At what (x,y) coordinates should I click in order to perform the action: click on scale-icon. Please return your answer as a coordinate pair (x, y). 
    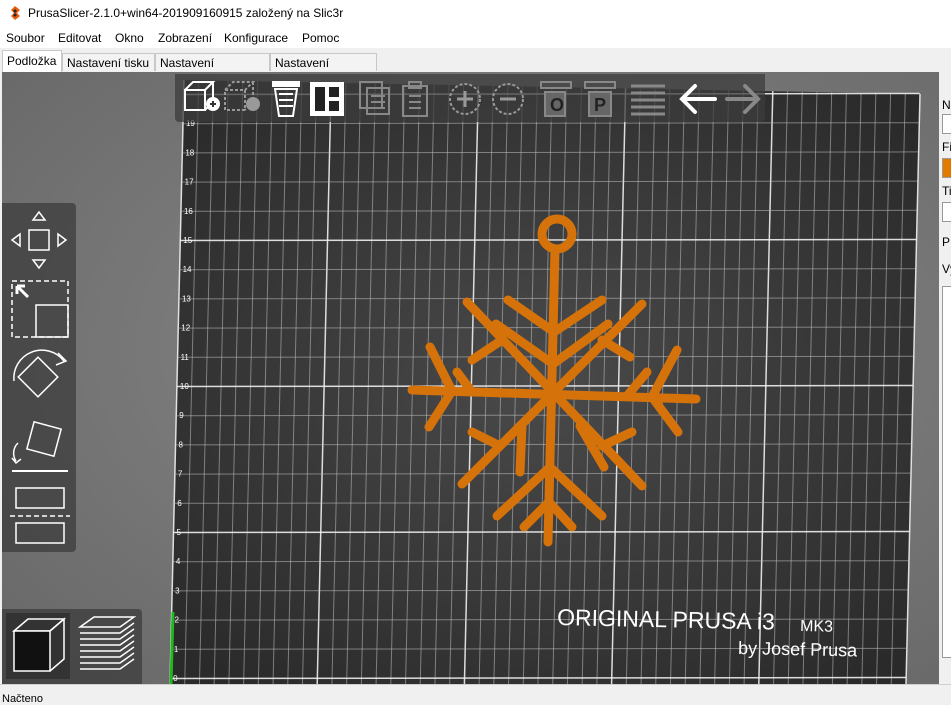
    Looking at the image, I should click on (40, 309).